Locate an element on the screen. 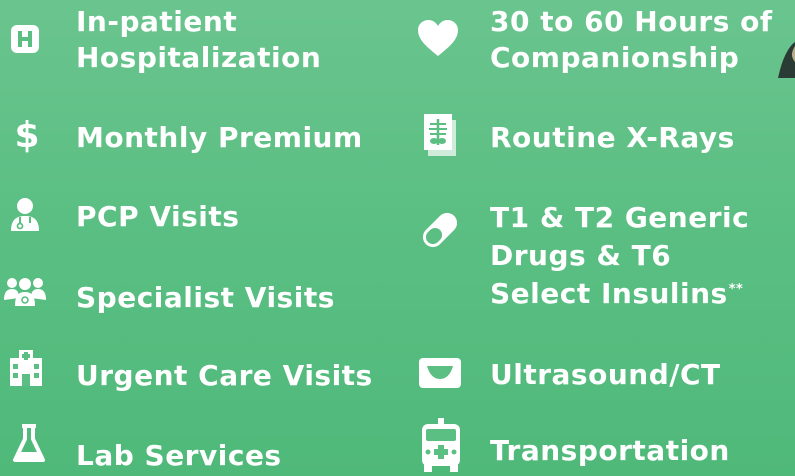  benefit-label: Drugs & T6 is located at coordinates (581, 255).